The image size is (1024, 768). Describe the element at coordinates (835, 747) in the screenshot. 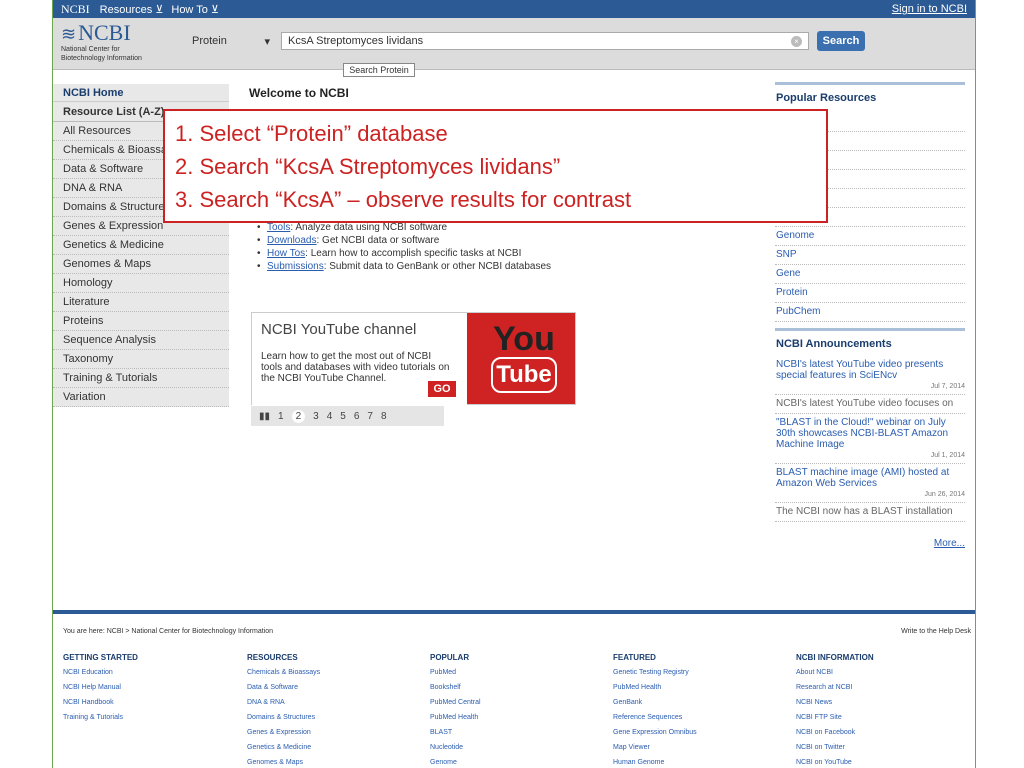

I see `footer-link: NCBI on Twitter` at that location.